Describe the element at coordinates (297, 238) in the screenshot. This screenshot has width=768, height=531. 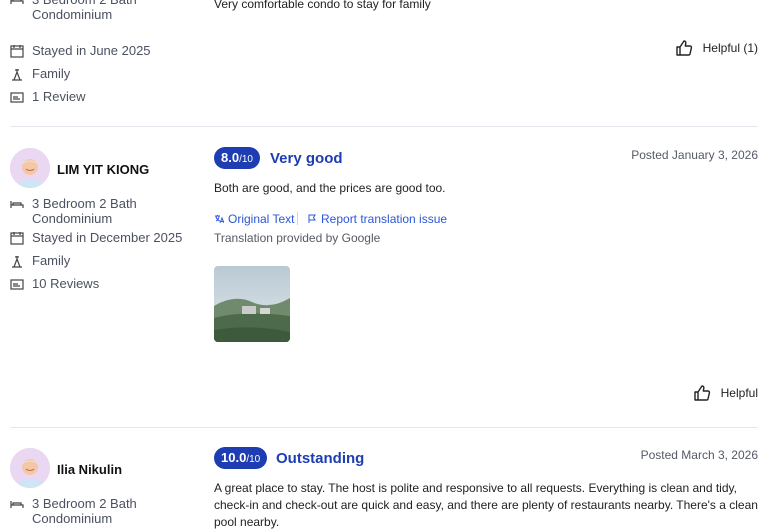
I see `translation-note: Translation provided by Google` at that location.